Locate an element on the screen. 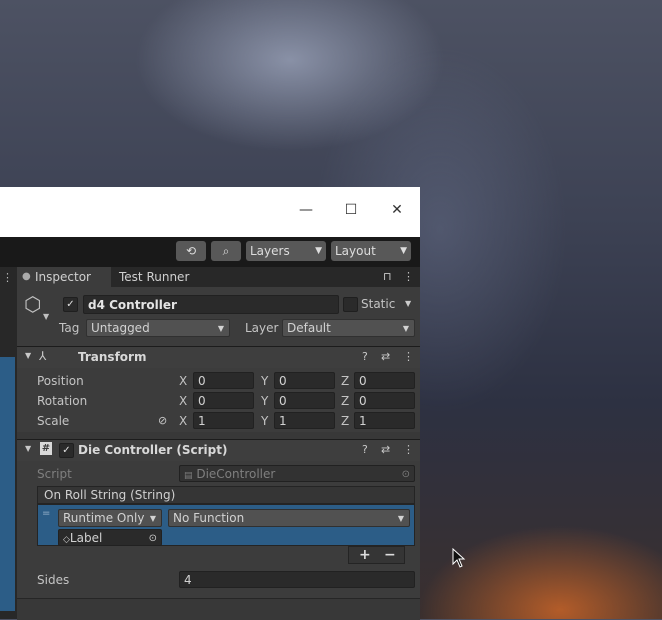  rotation-y-field: 0 is located at coordinates (304, 400).